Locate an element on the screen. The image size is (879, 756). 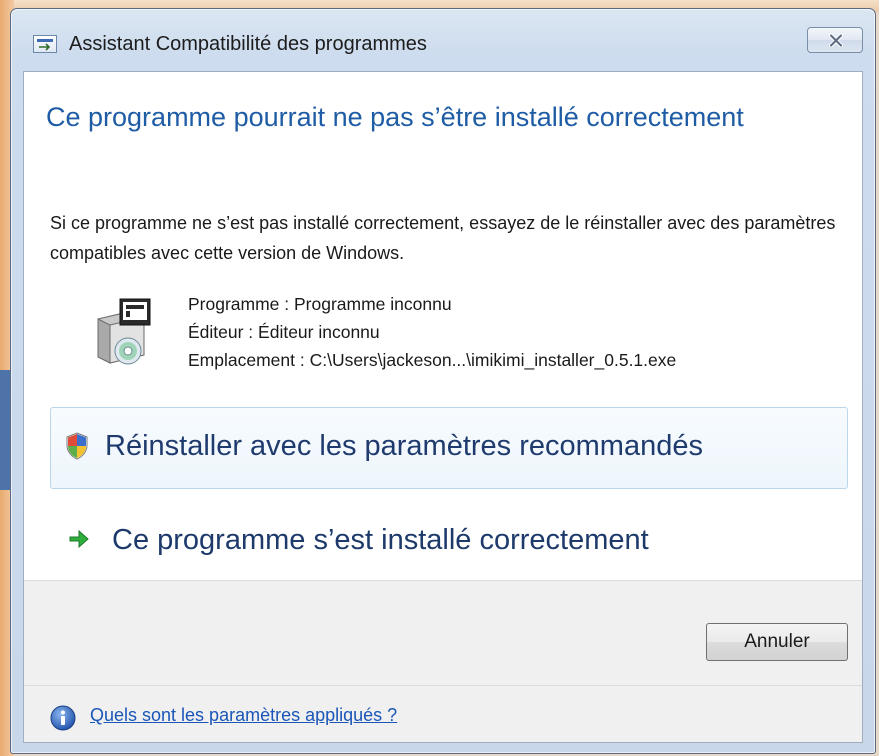
window-title: Assistant Compatibilité des programmes is located at coordinates (248, 44).